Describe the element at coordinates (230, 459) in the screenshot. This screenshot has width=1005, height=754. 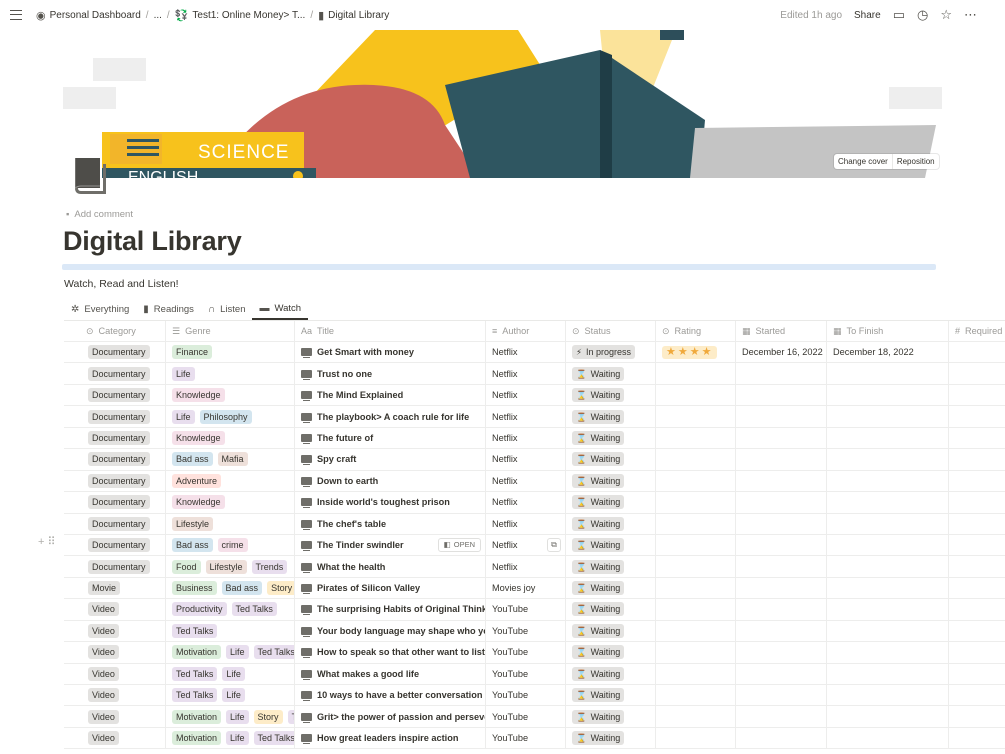
I see `genre-cell: Bad ass Mafia` at that location.